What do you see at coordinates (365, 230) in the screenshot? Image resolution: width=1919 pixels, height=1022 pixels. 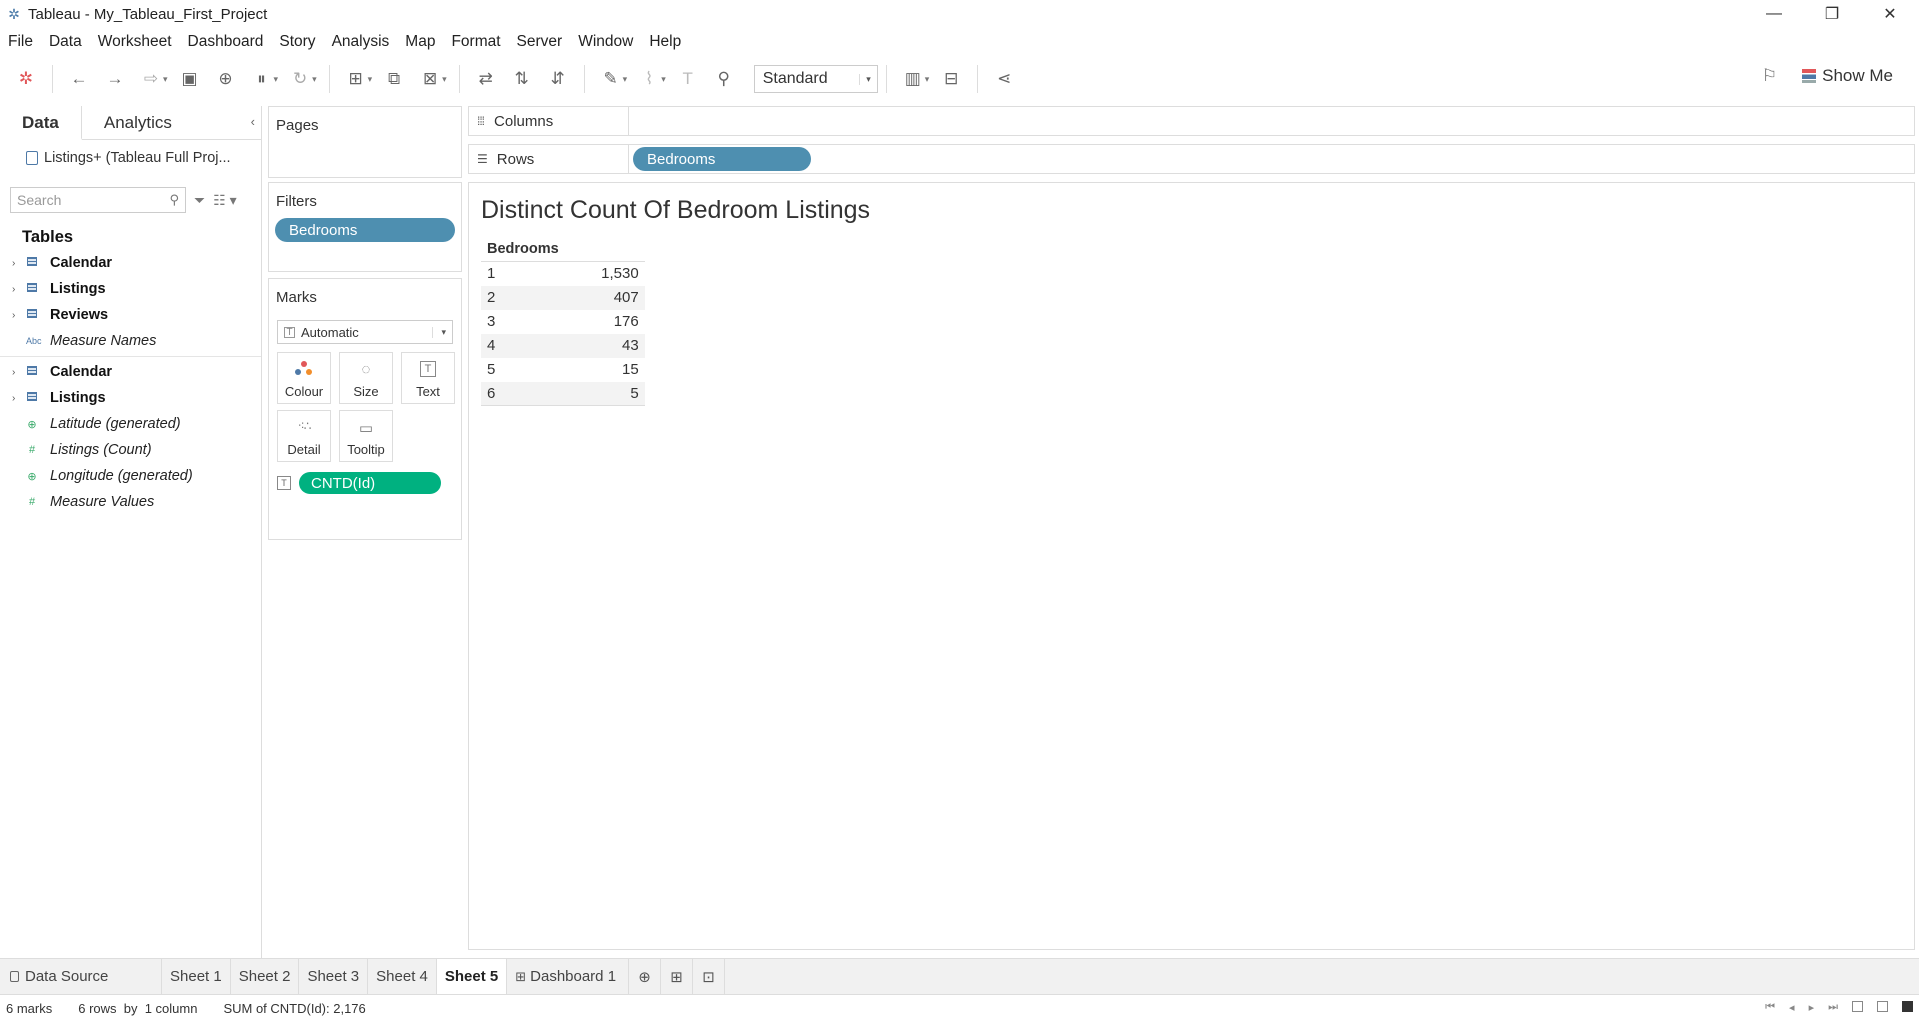 I see `filter-pill-bedrooms: Bedrooms` at bounding box center [365, 230].